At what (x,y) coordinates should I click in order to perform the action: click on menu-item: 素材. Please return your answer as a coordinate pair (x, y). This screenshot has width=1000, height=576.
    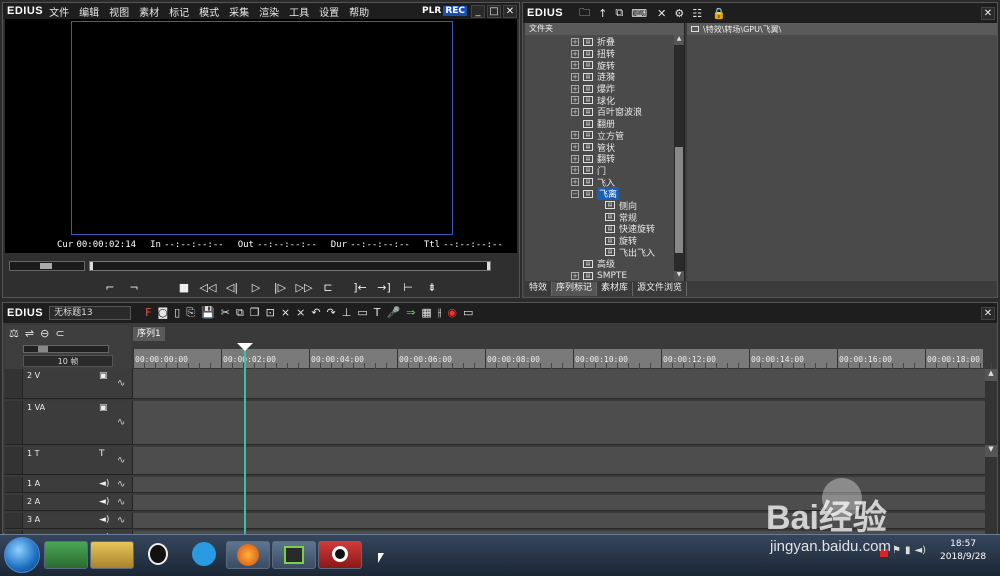
    Looking at the image, I should click on (149, 13).